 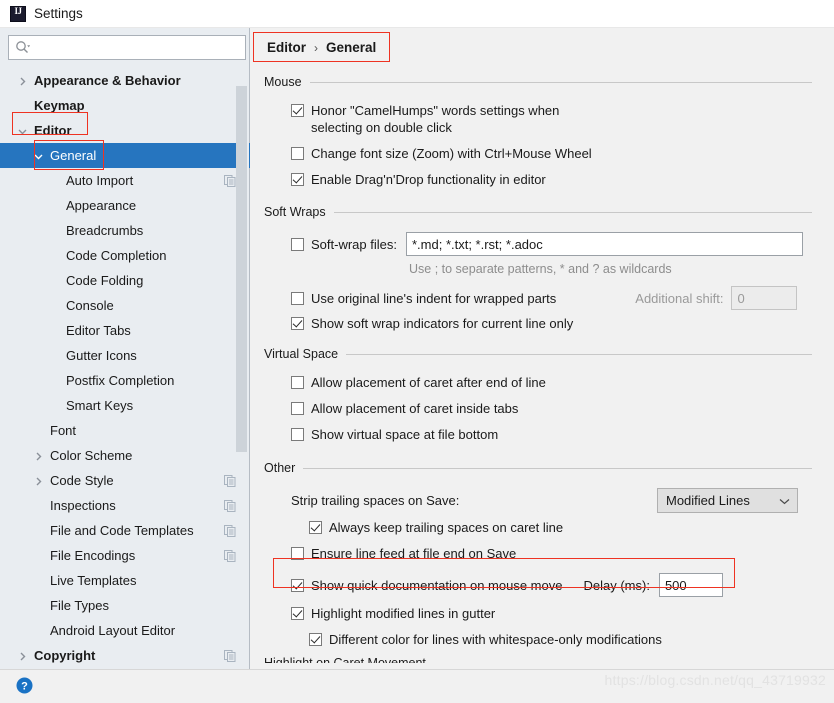 What do you see at coordinates (125, 155) in the screenshot?
I see `sidebar-item-general: General` at bounding box center [125, 155].